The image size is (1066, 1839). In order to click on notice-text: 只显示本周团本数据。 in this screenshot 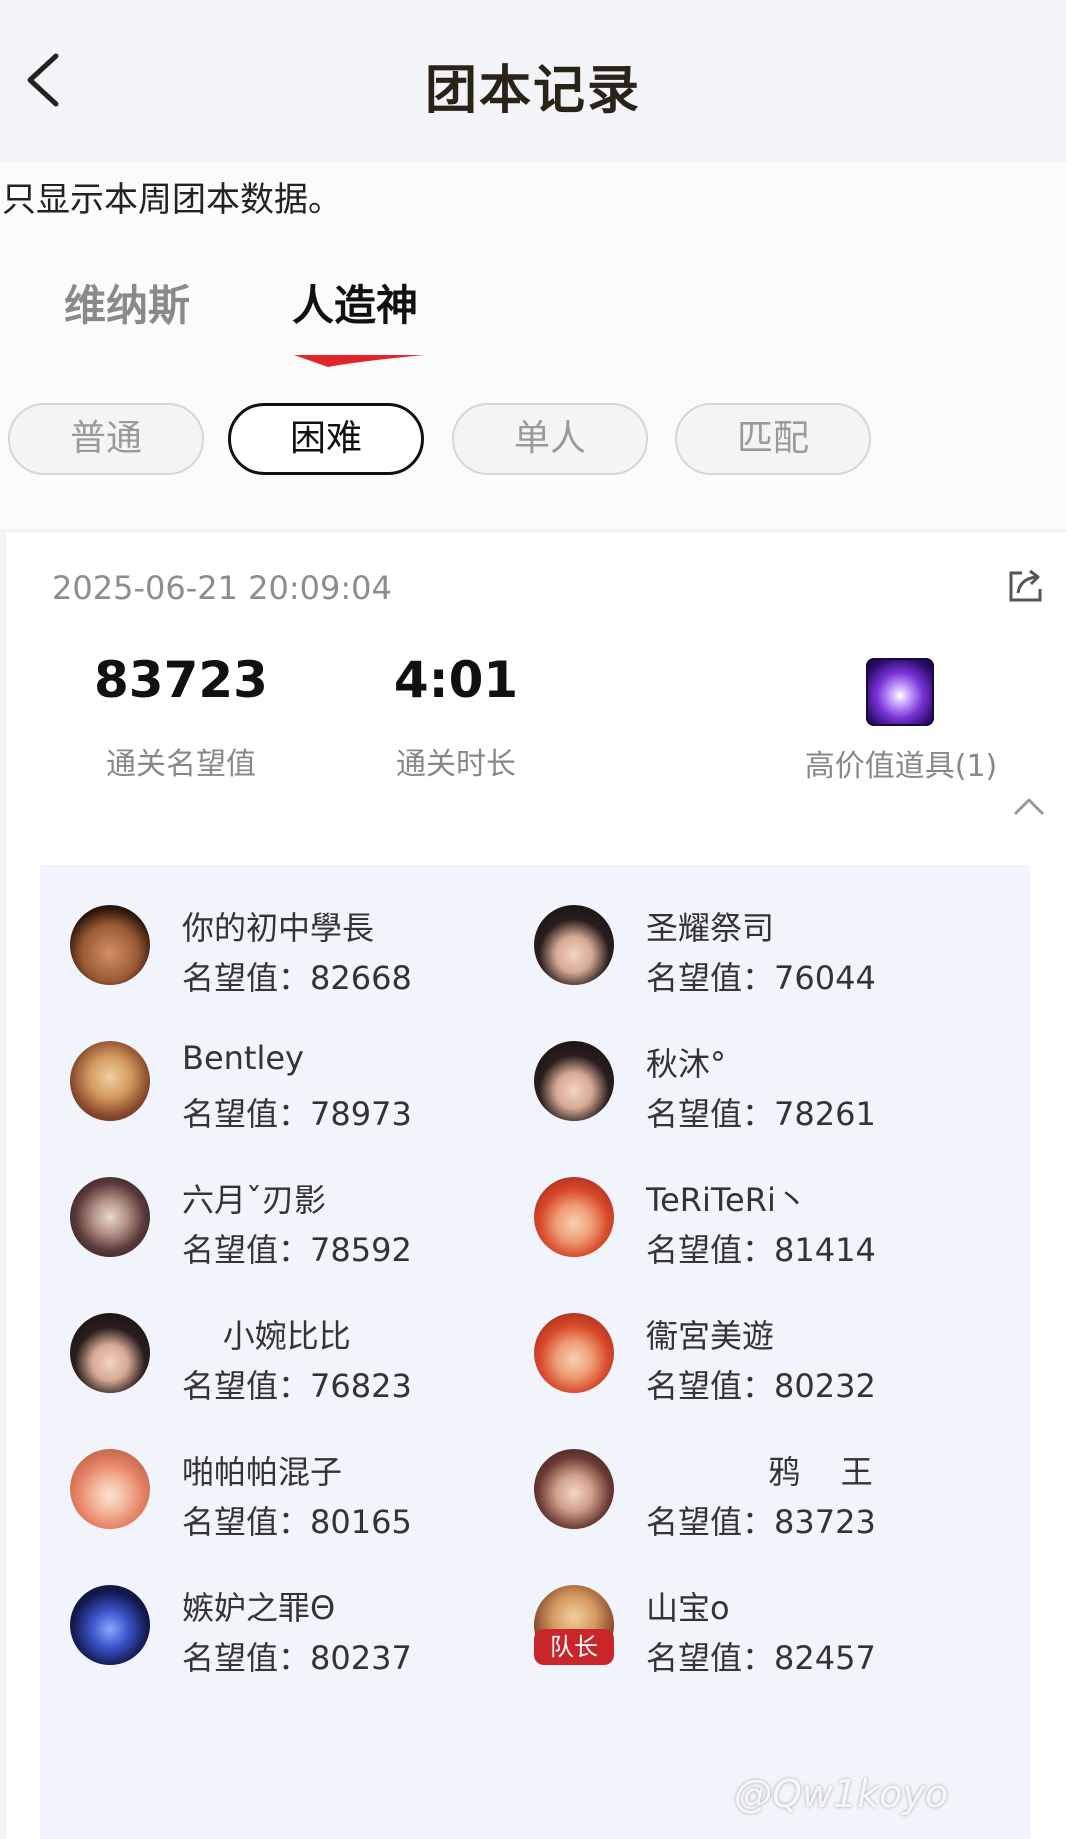, I will do `click(172, 200)`.